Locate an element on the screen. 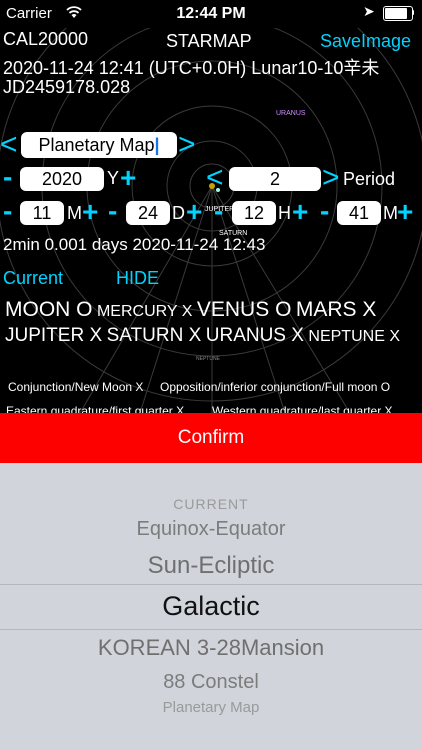  status-bar: Carrier 12:44 PM ➤ is located at coordinates (211, 14).